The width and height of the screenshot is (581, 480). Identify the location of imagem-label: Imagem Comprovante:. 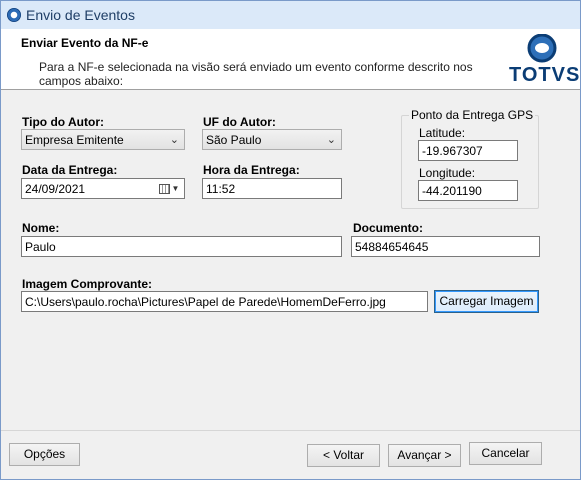
(87, 284).